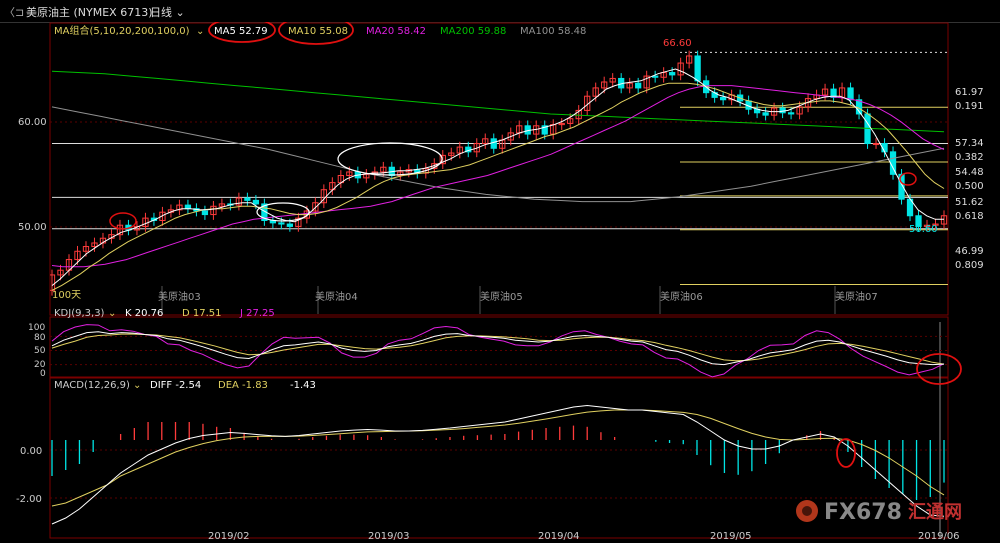 The image size is (1000, 543). I want to click on ma100-legend: MA100 58.48, so click(553, 31).